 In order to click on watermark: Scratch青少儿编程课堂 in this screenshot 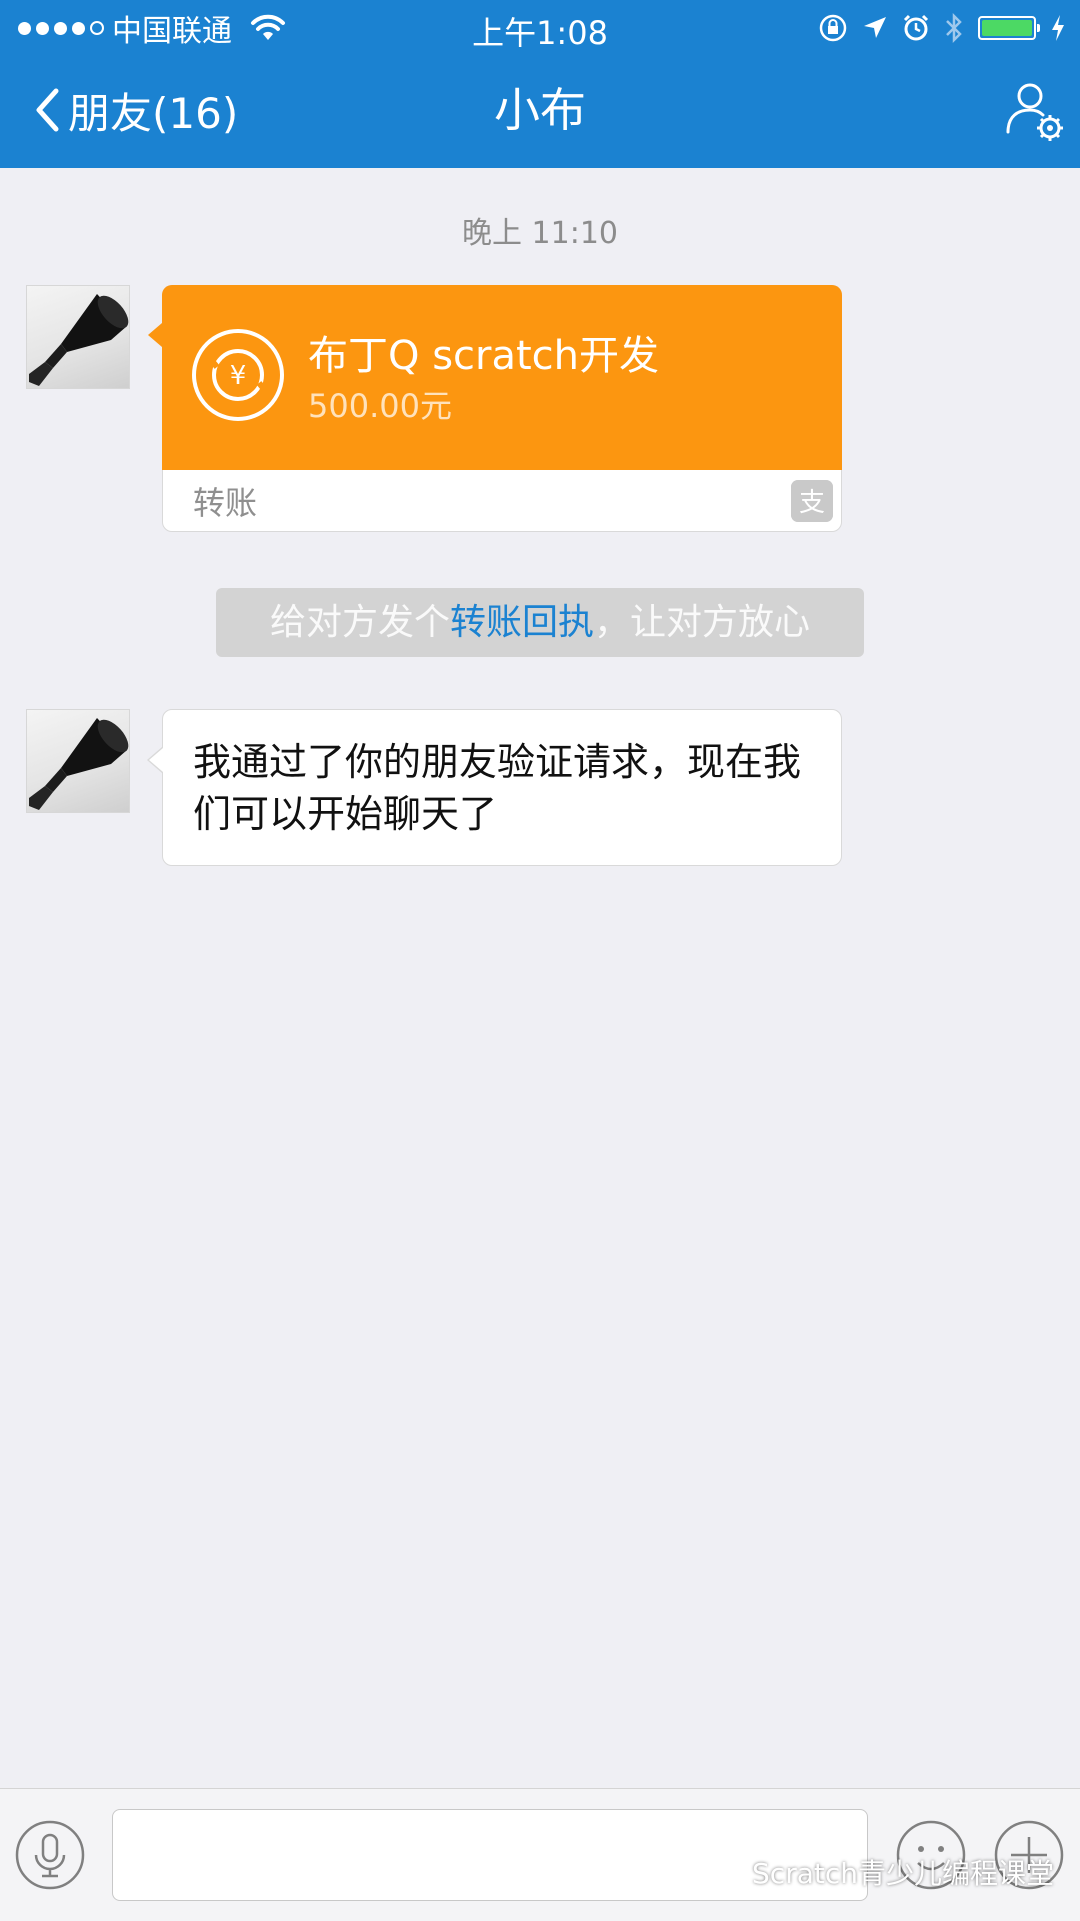, I will do `click(879, 1872)`.